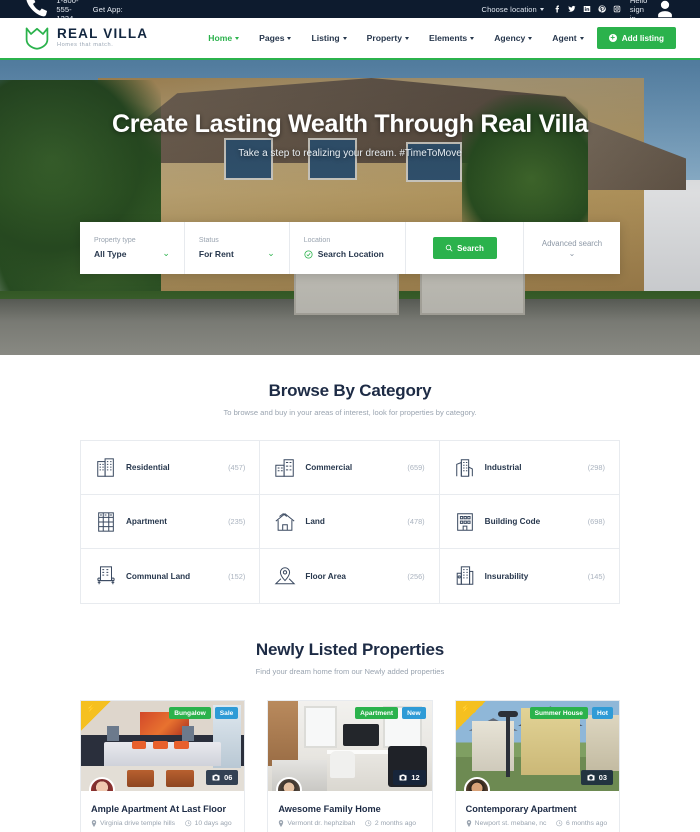  Describe the element at coordinates (162, 809) in the screenshot. I see `property-title: Ample Apartment At Last Floor` at that location.